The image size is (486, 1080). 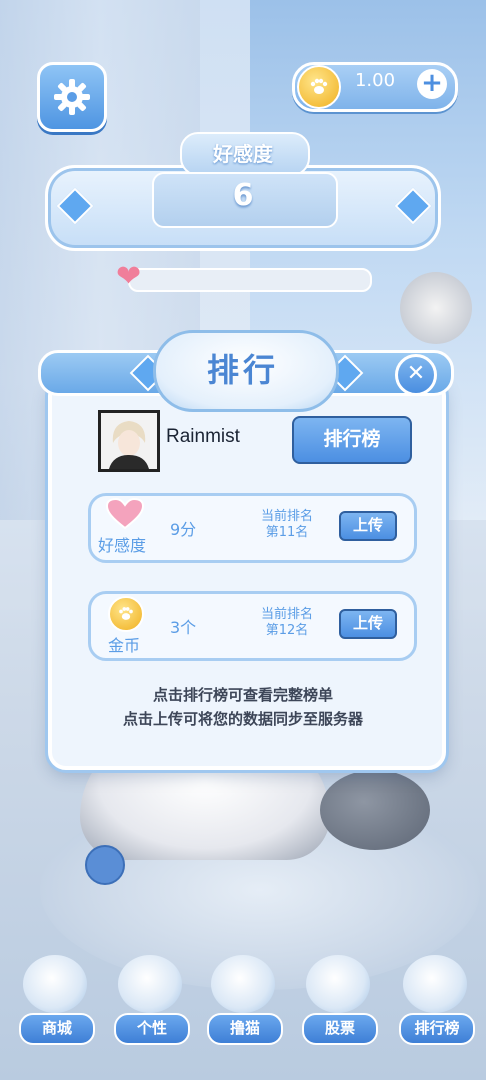 What do you see at coordinates (242, 695) in the screenshot?
I see `hint-text: 点击排行榜可查看完整榜单` at bounding box center [242, 695].